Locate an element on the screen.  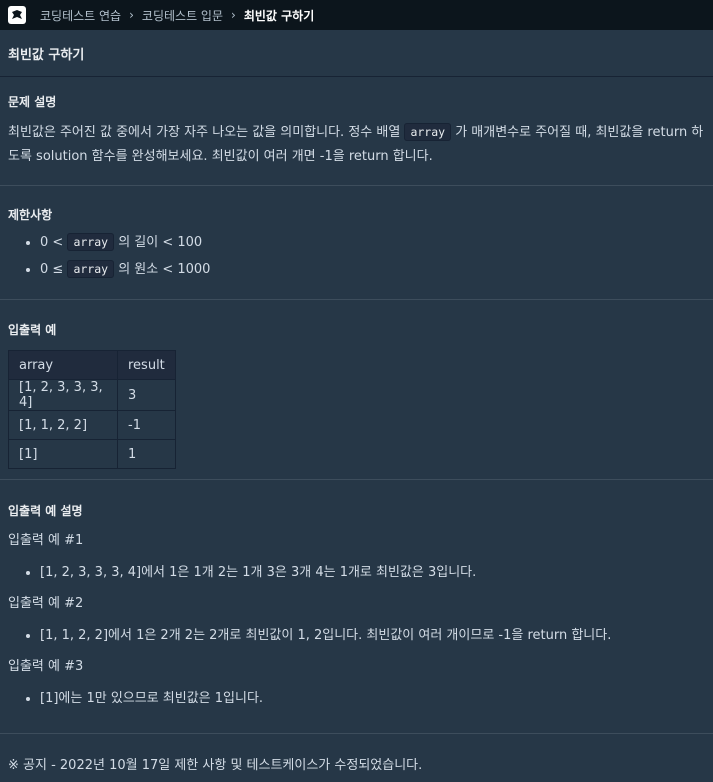
table-cell: 3 is located at coordinates (146, 395).